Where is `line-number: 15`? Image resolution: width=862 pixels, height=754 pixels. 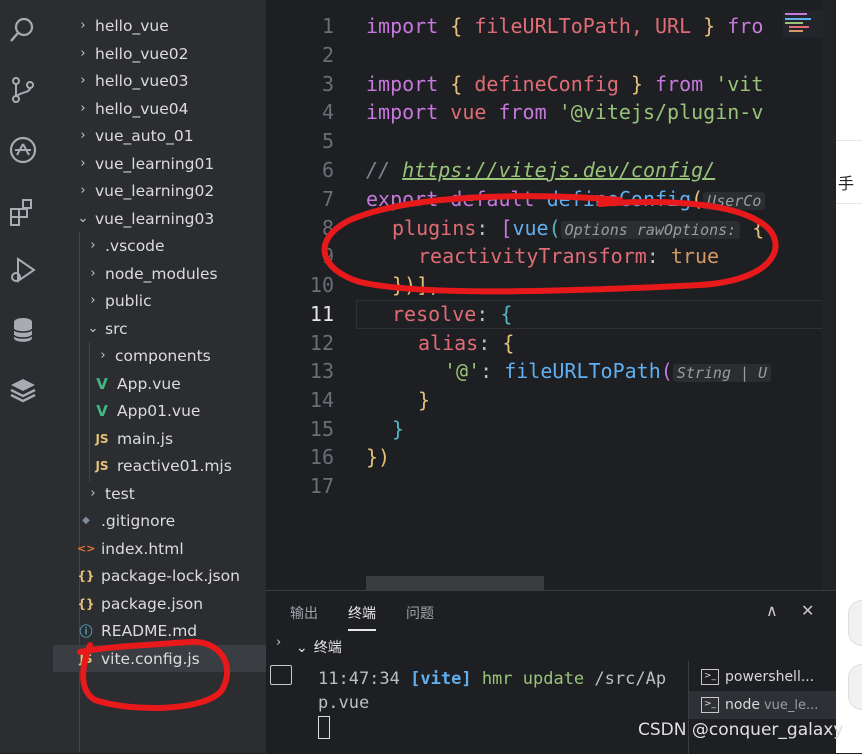
line-number: 15 is located at coordinates (321, 429).